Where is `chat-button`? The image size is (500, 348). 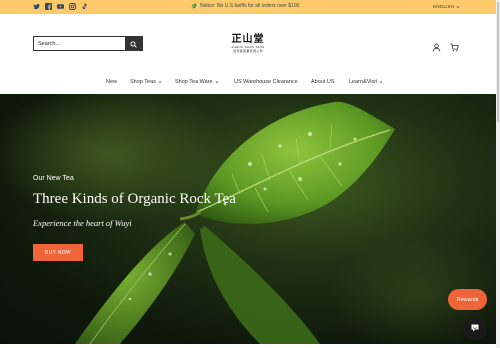 chat-button is located at coordinates (475, 329).